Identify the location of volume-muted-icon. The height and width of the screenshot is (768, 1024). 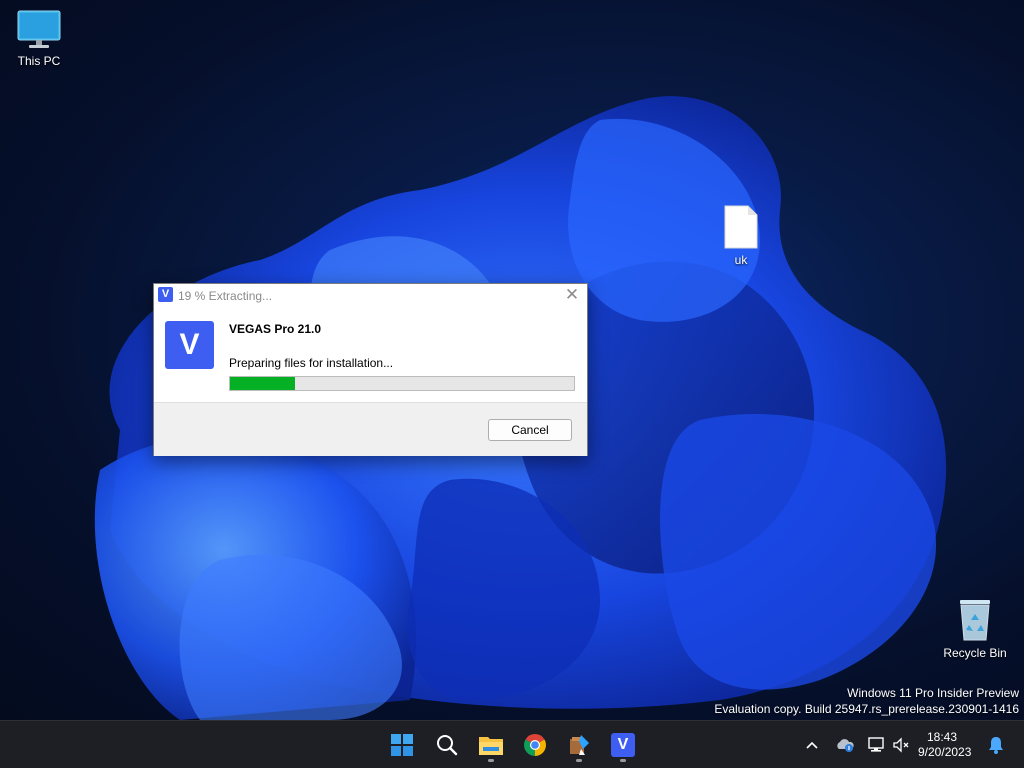
(901, 745).